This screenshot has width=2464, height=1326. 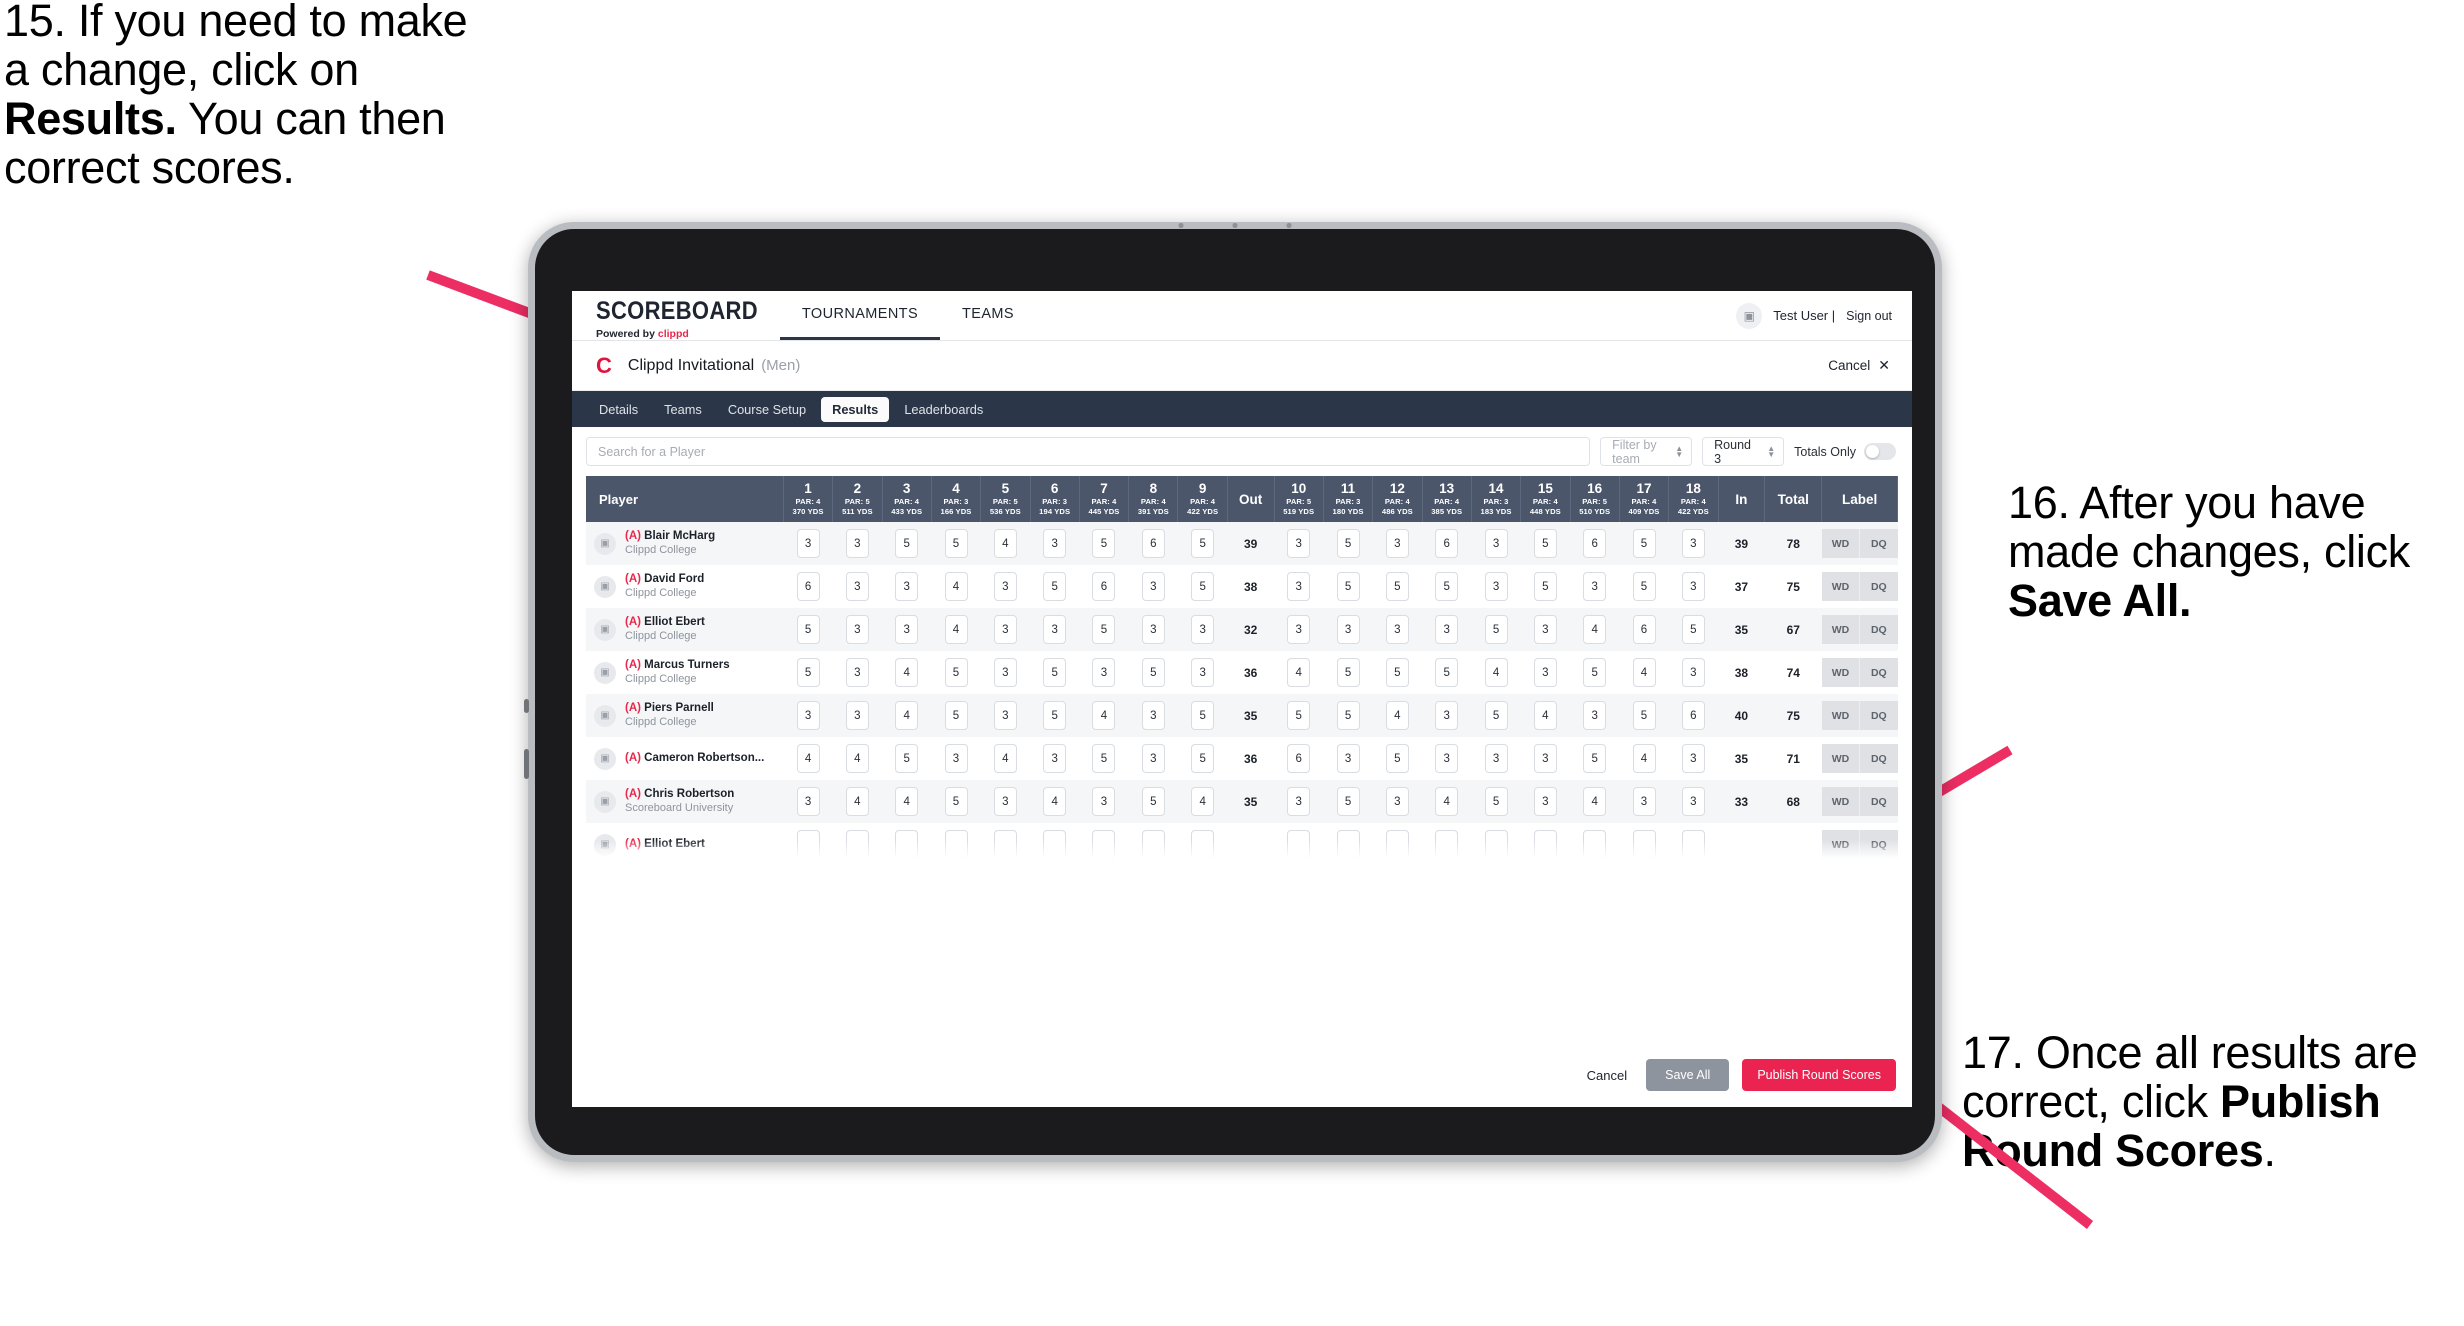 What do you see at coordinates (956, 758) in the screenshot?
I see `score-input-hole-4: 3` at bounding box center [956, 758].